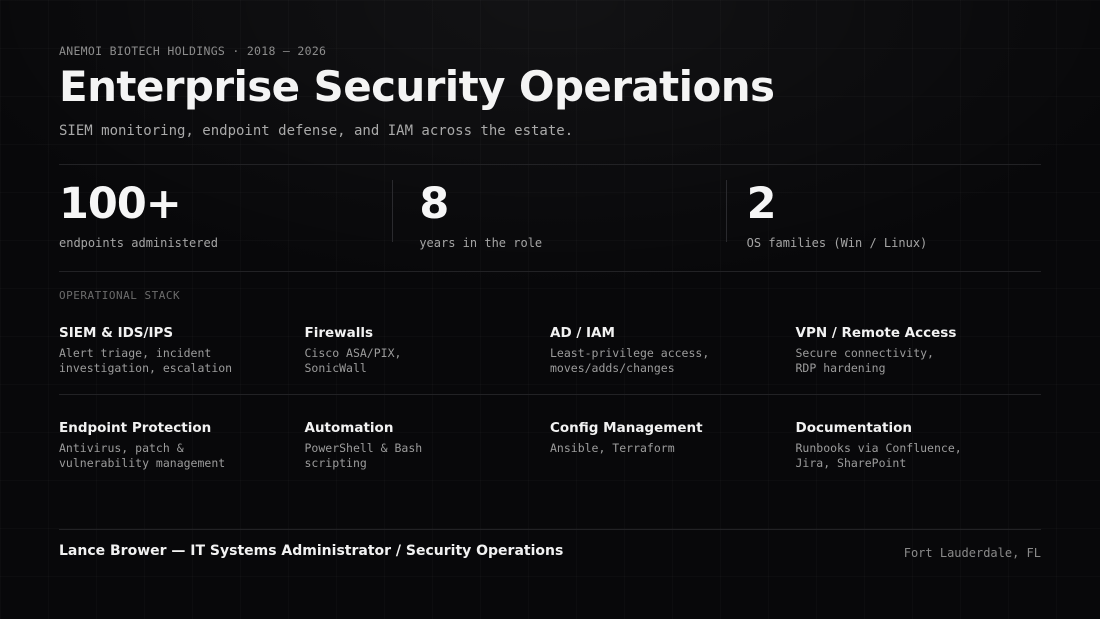 This screenshot has width=1100, height=619. What do you see at coordinates (582, 333) in the screenshot?
I see `stack-item-title: AD / IAM` at bounding box center [582, 333].